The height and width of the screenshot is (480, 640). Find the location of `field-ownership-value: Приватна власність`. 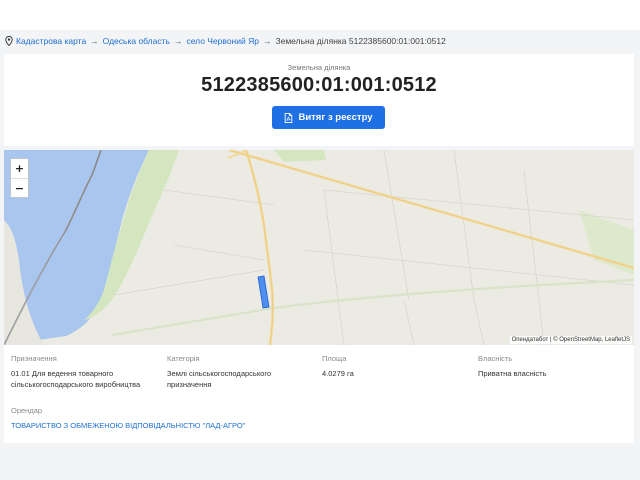

field-ownership-value: Приватна власність is located at coordinates (512, 373).